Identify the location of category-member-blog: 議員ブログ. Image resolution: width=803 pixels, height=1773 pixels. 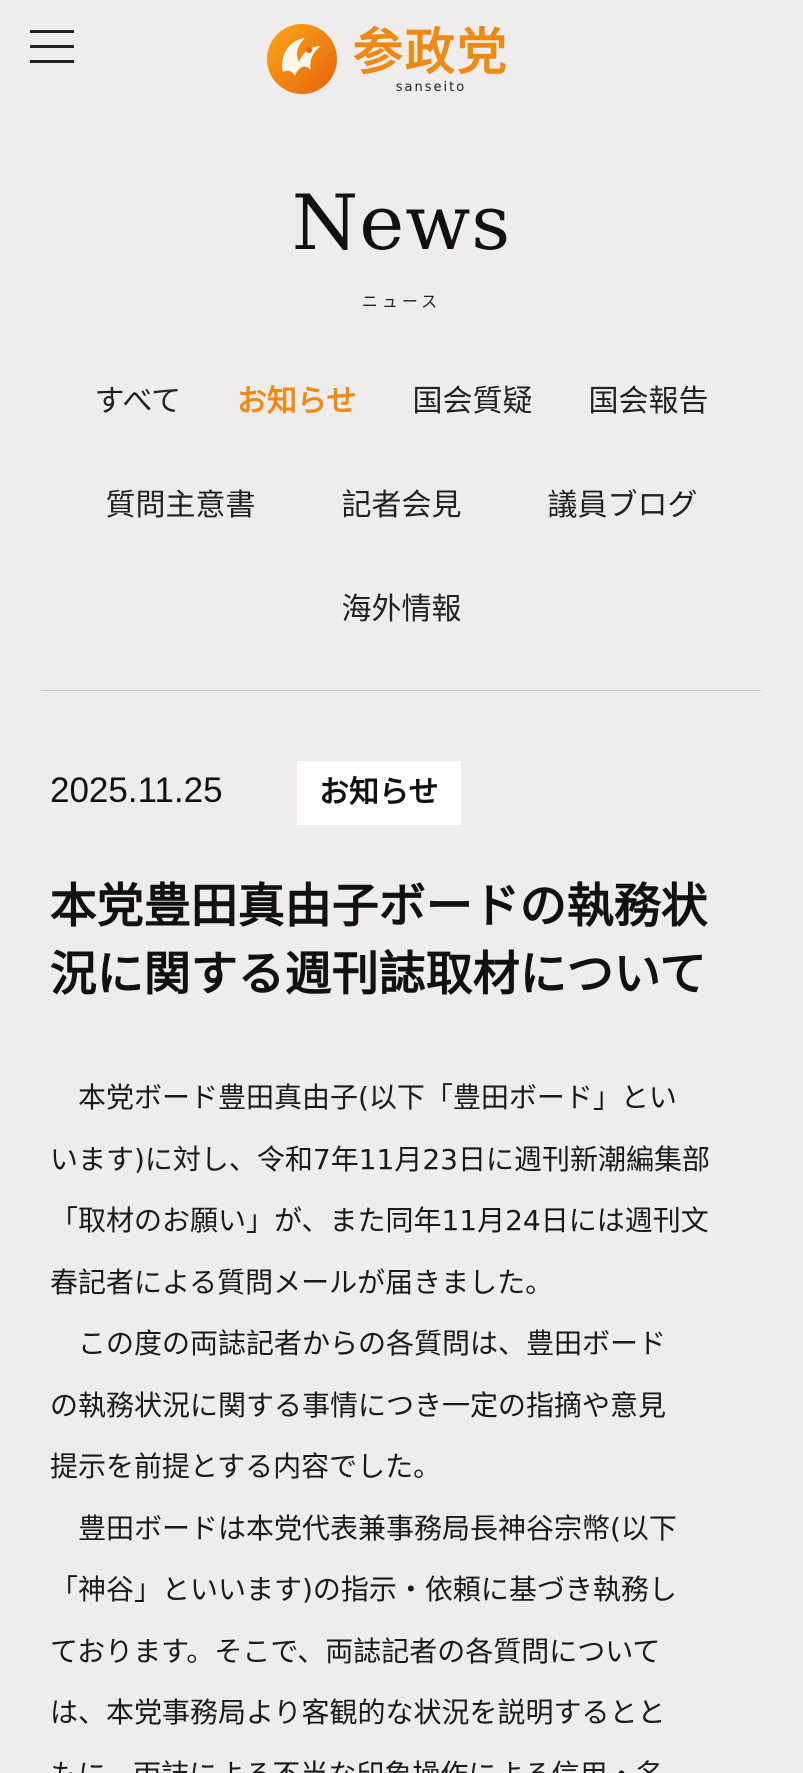
(623, 506).